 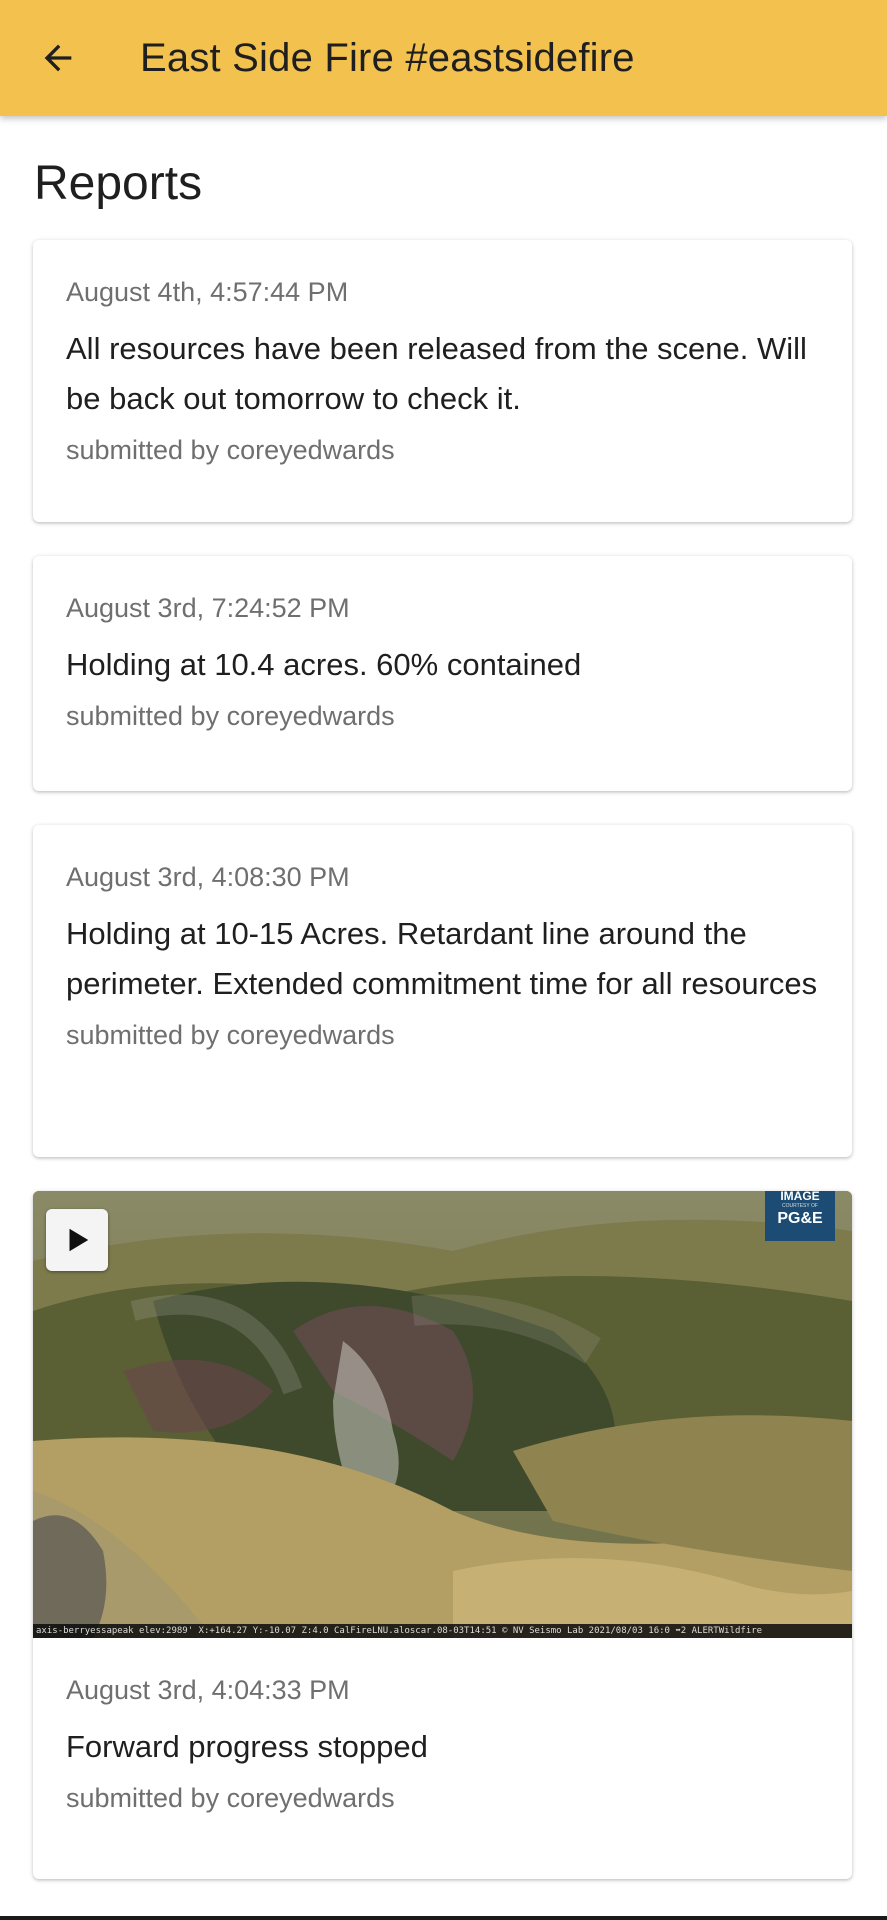 I want to click on badge-line-1: IMAGE, so click(x=800, y=1197).